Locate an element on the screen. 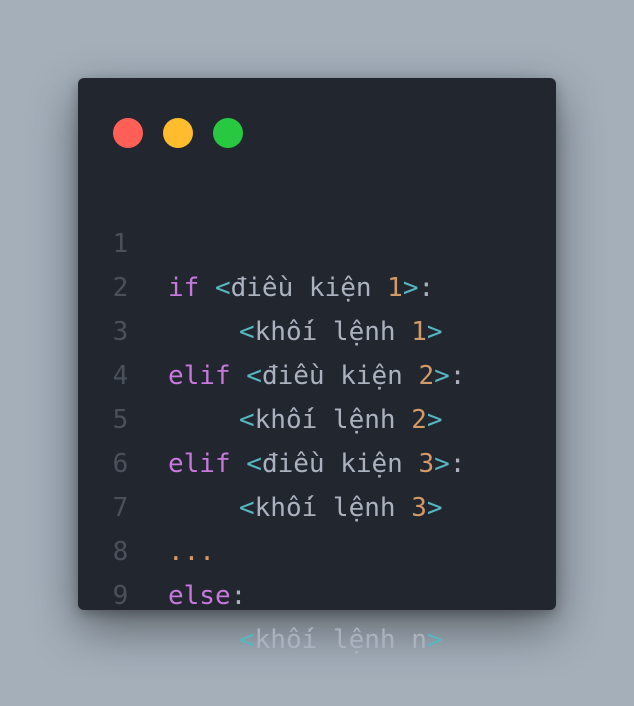 The image size is (634, 706). colon: : is located at coordinates (238, 596).